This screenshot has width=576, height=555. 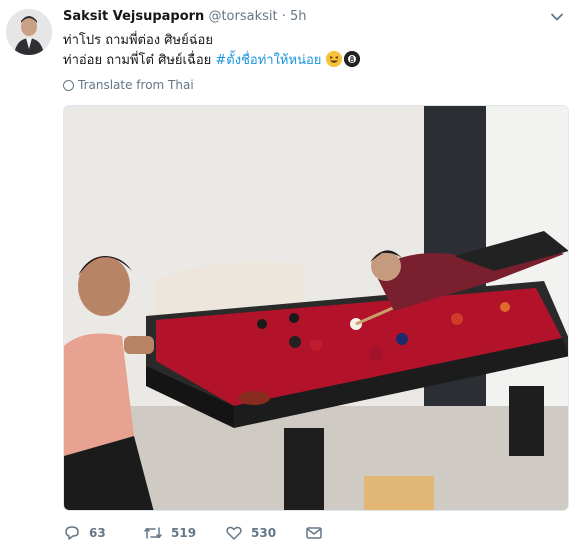 What do you see at coordinates (242, 16) in the screenshot?
I see `author-handle: @torsaksit` at bounding box center [242, 16].